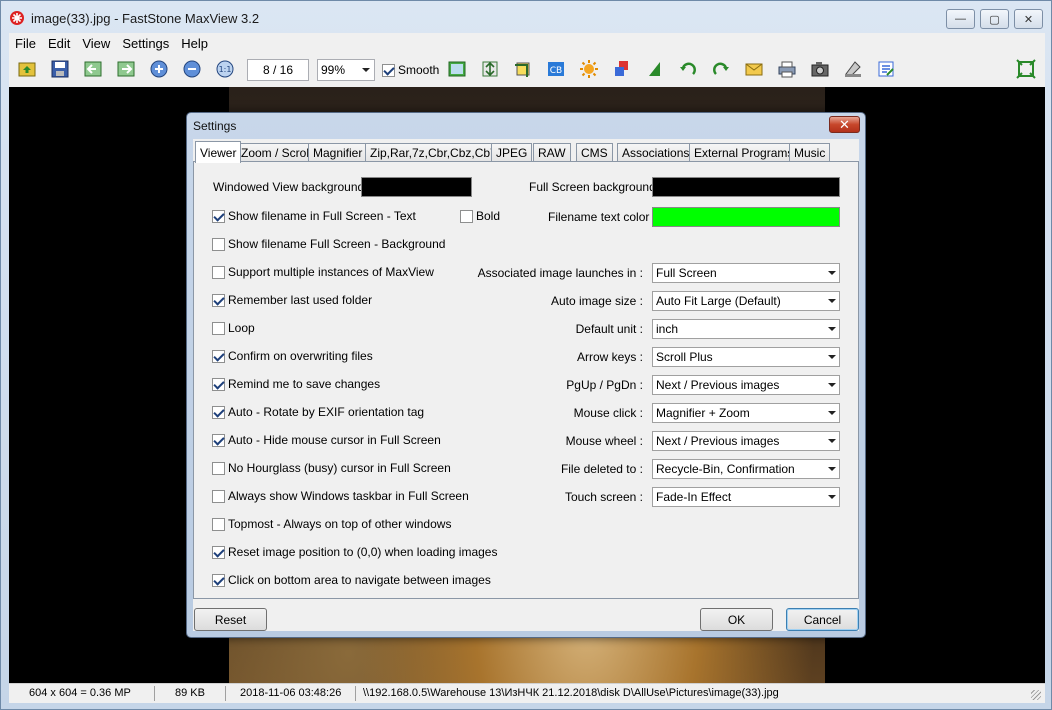 The image size is (1052, 710). What do you see at coordinates (844, 124) in the screenshot?
I see `dialog-close-button: ✕` at bounding box center [844, 124].